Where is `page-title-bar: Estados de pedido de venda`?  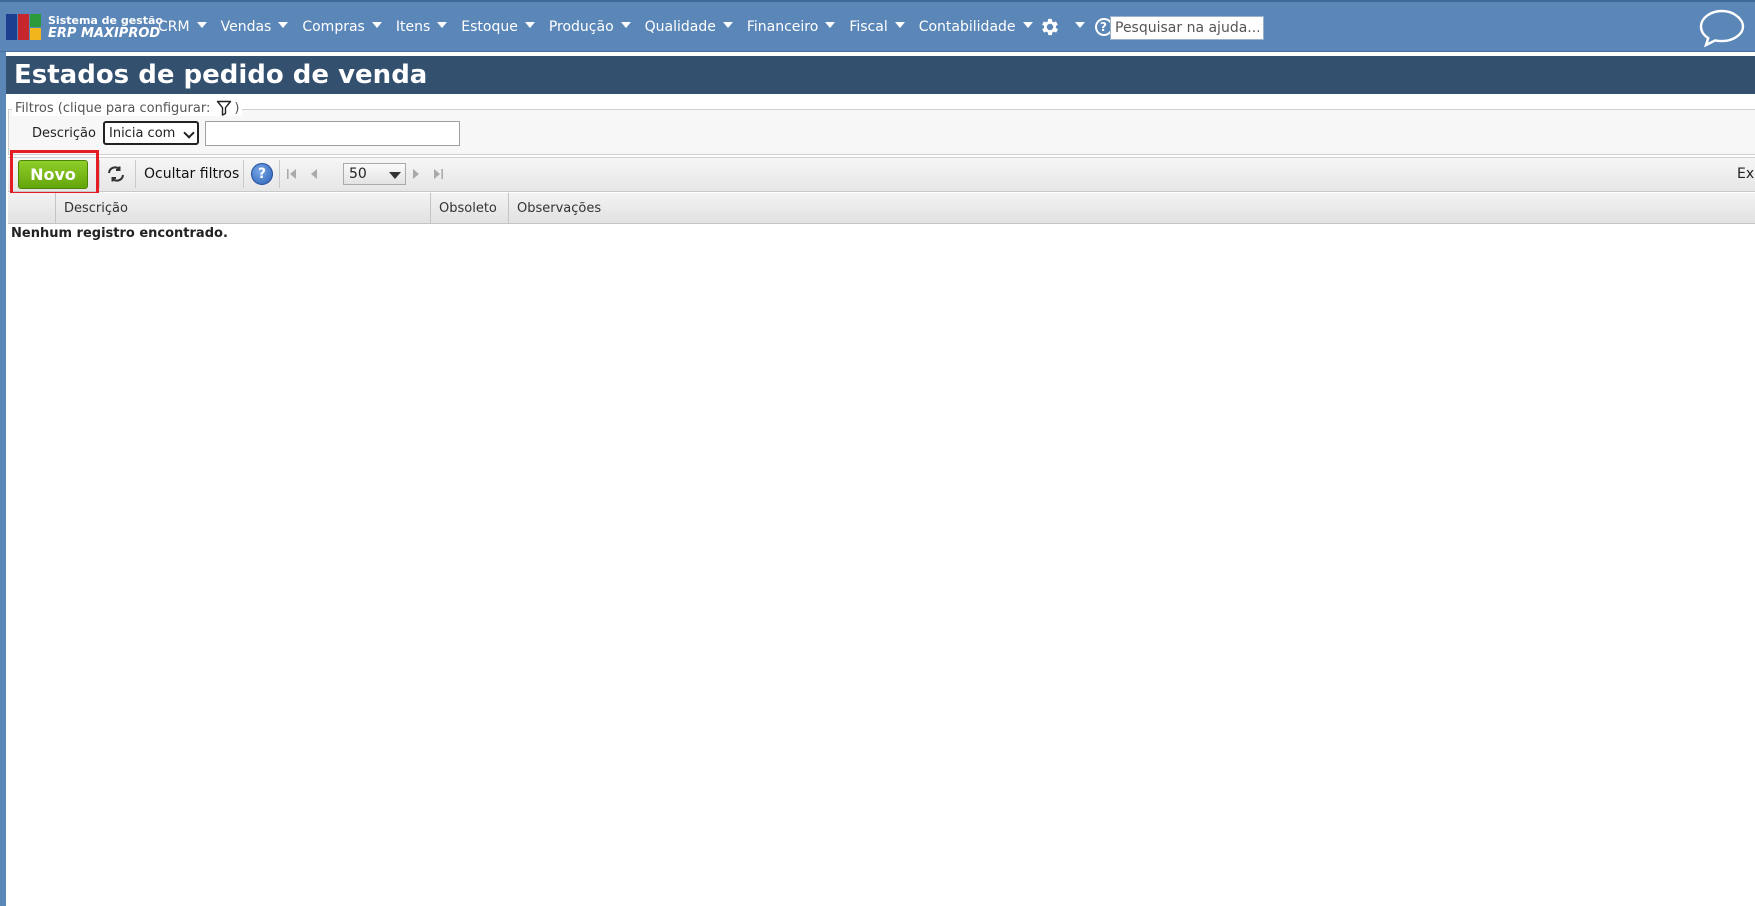 page-title-bar: Estados de pedido de venda is located at coordinates (880, 75).